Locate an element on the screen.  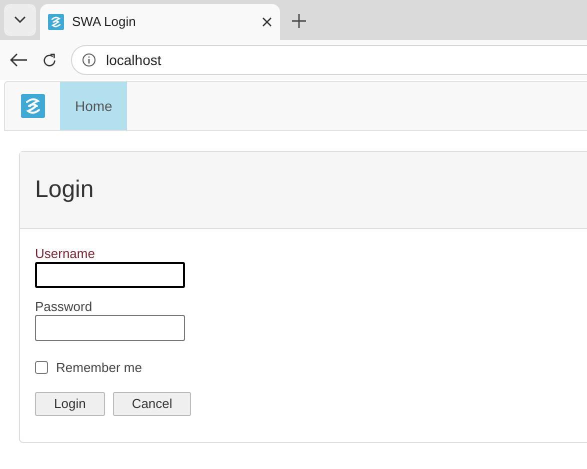
address-bar: localhost is located at coordinates (329, 60).